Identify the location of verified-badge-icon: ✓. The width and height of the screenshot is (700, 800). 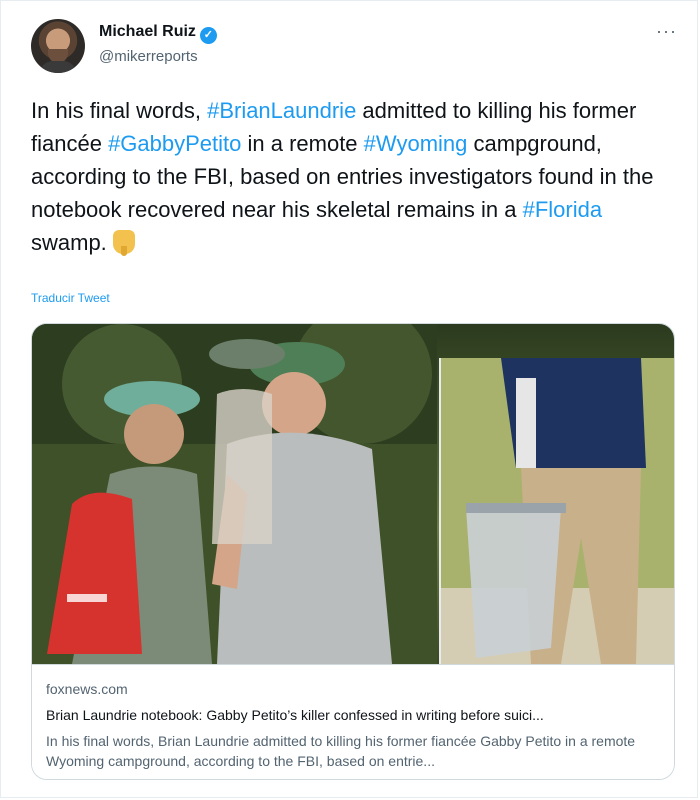
(208, 35).